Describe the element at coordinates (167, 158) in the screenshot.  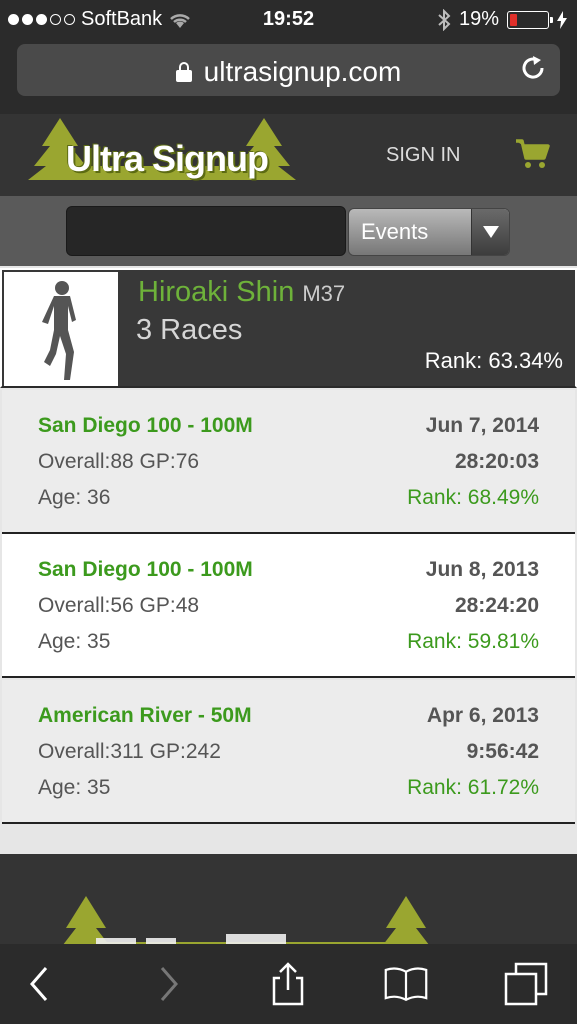
I see `logo-text: Ultra Signup` at that location.